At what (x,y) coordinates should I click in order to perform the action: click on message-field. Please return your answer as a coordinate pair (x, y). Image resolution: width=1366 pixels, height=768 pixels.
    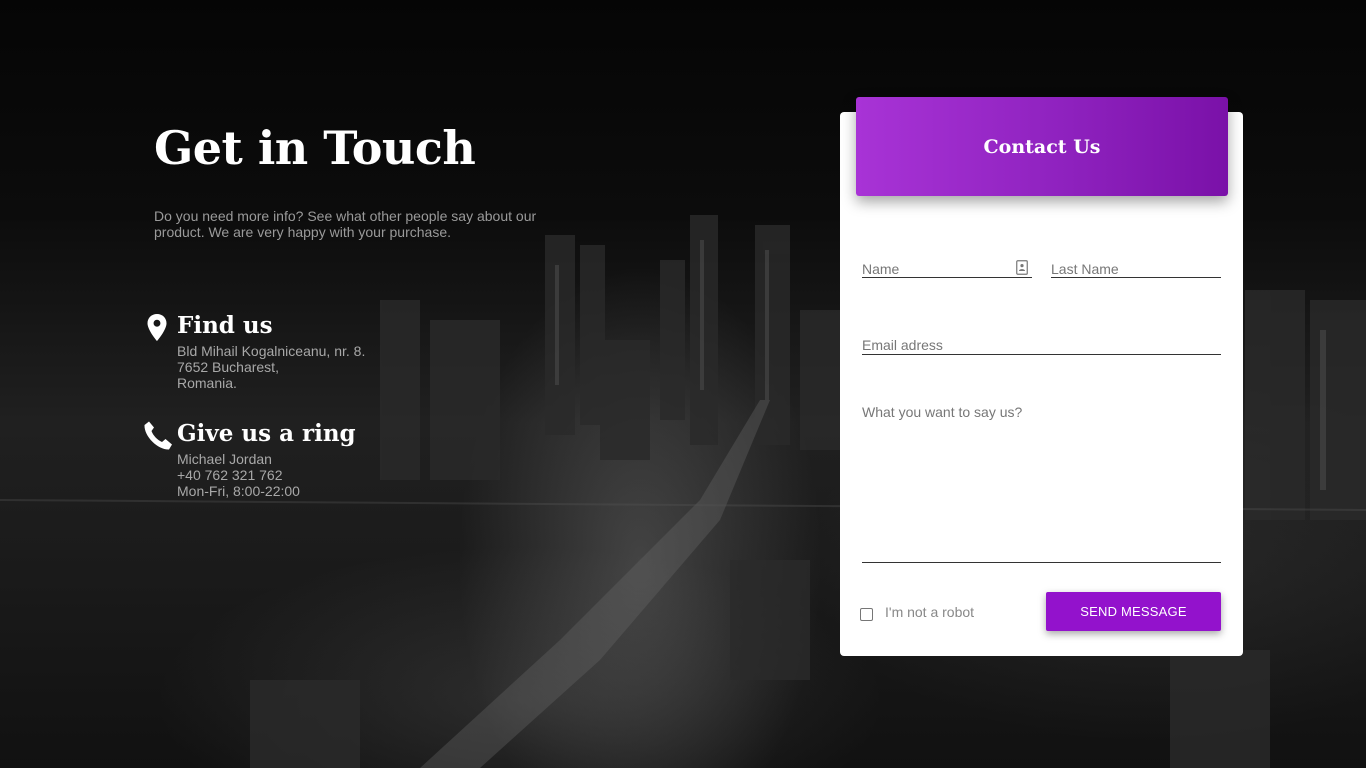
    Looking at the image, I should click on (1041, 479).